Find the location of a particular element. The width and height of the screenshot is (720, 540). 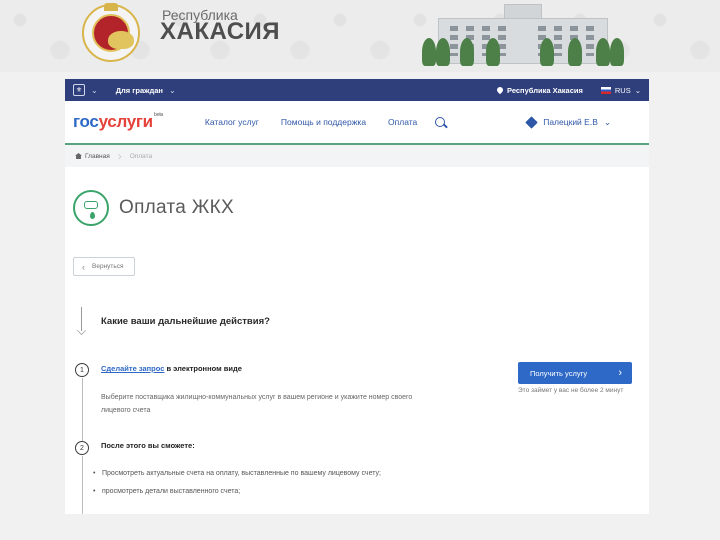

home-icon is located at coordinates (78, 156).